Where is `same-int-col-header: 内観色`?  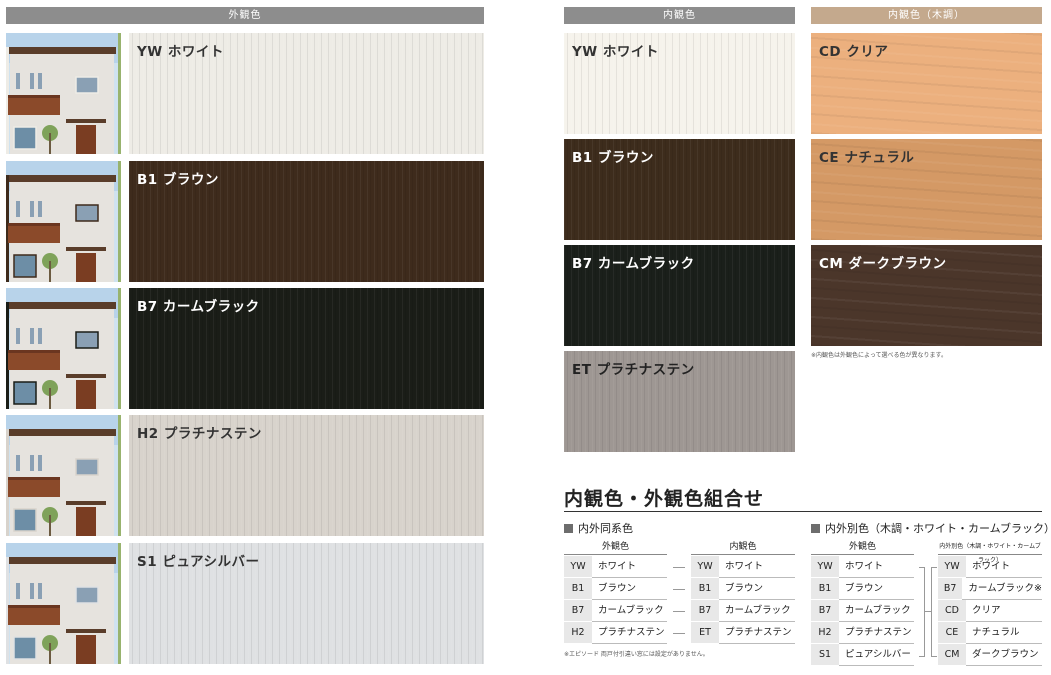
same-int-col-header: 内観色 is located at coordinates (743, 547).